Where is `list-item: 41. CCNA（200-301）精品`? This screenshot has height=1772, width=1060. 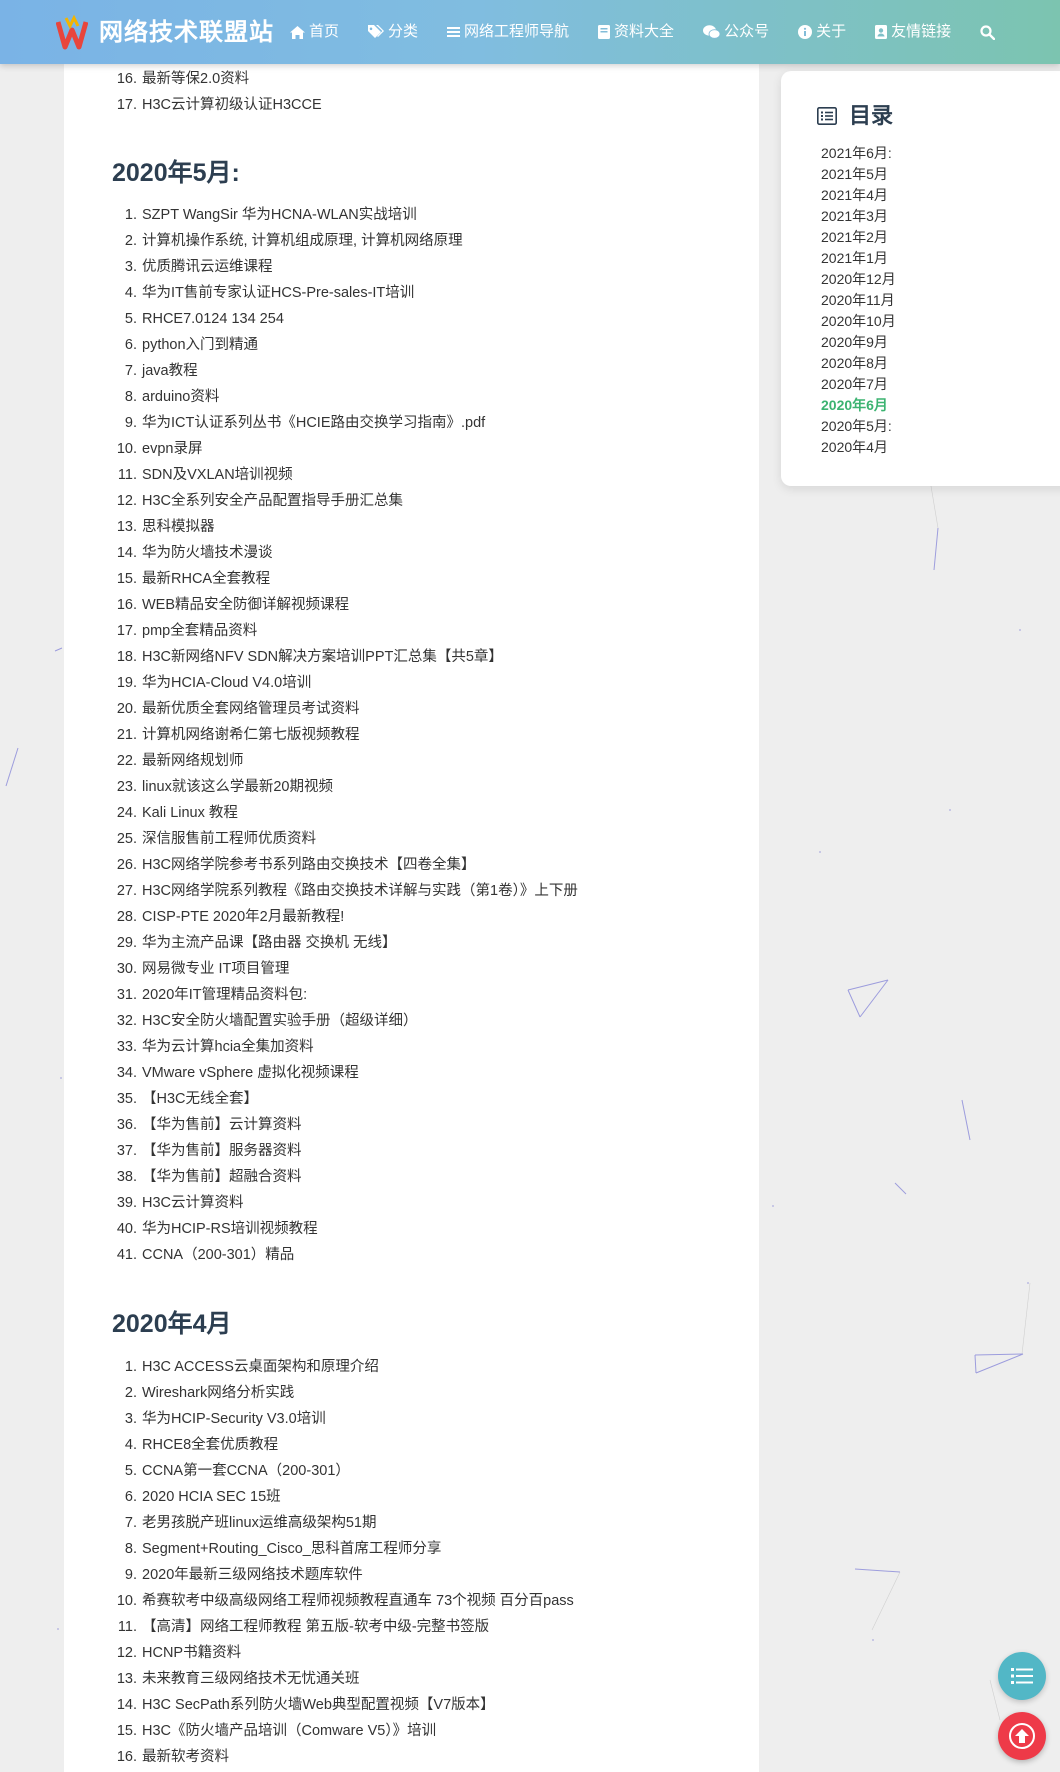
list-item: 41. CCNA（200-301）精品 is located at coordinates (411, 1255).